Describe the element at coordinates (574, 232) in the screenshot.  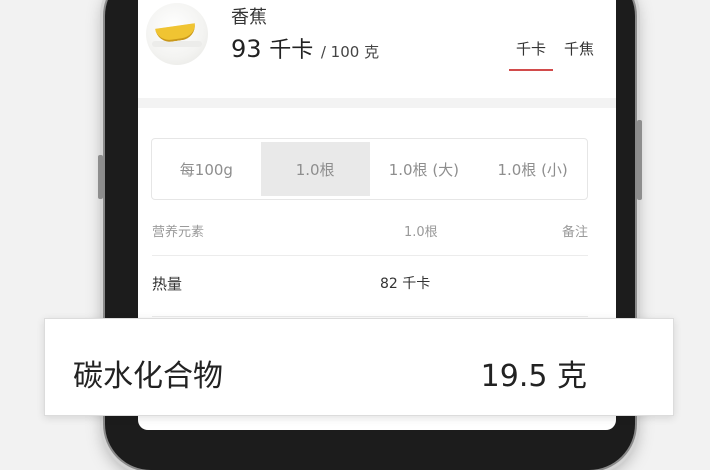
I see `header-note: 备注` at that location.